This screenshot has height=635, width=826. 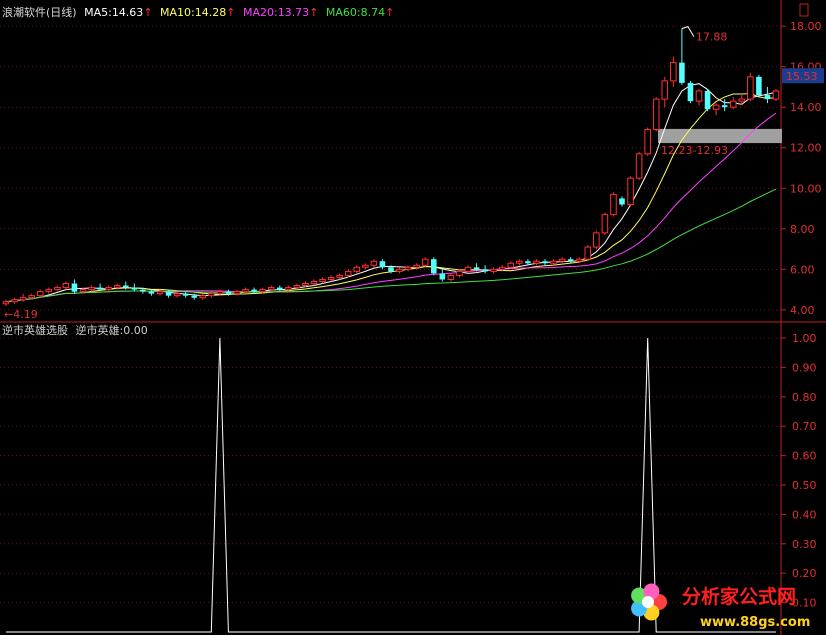 What do you see at coordinates (739, 596) in the screenshot?
I see `watermark-text: 分析家公式网` at bounding box center [739, 596].